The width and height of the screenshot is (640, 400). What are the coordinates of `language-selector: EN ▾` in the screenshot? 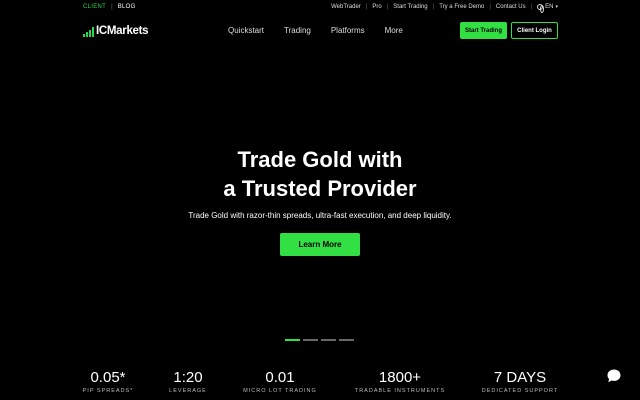 It's located at (547, 8).